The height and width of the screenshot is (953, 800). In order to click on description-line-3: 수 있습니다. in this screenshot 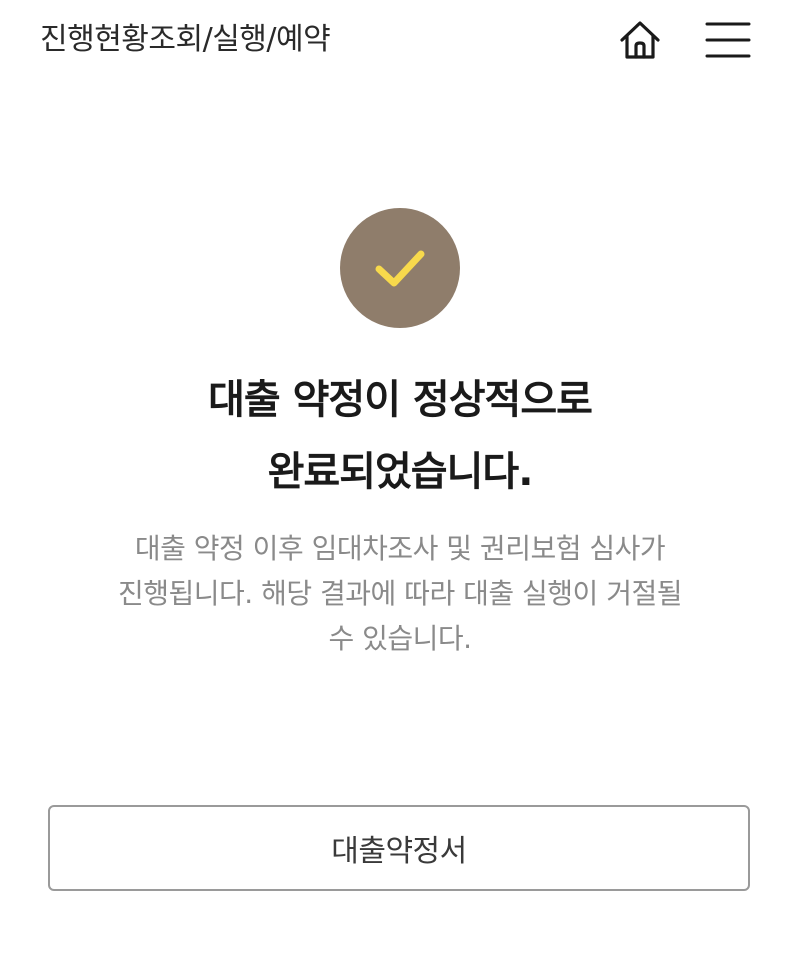, I will do `click(400, 638)`.